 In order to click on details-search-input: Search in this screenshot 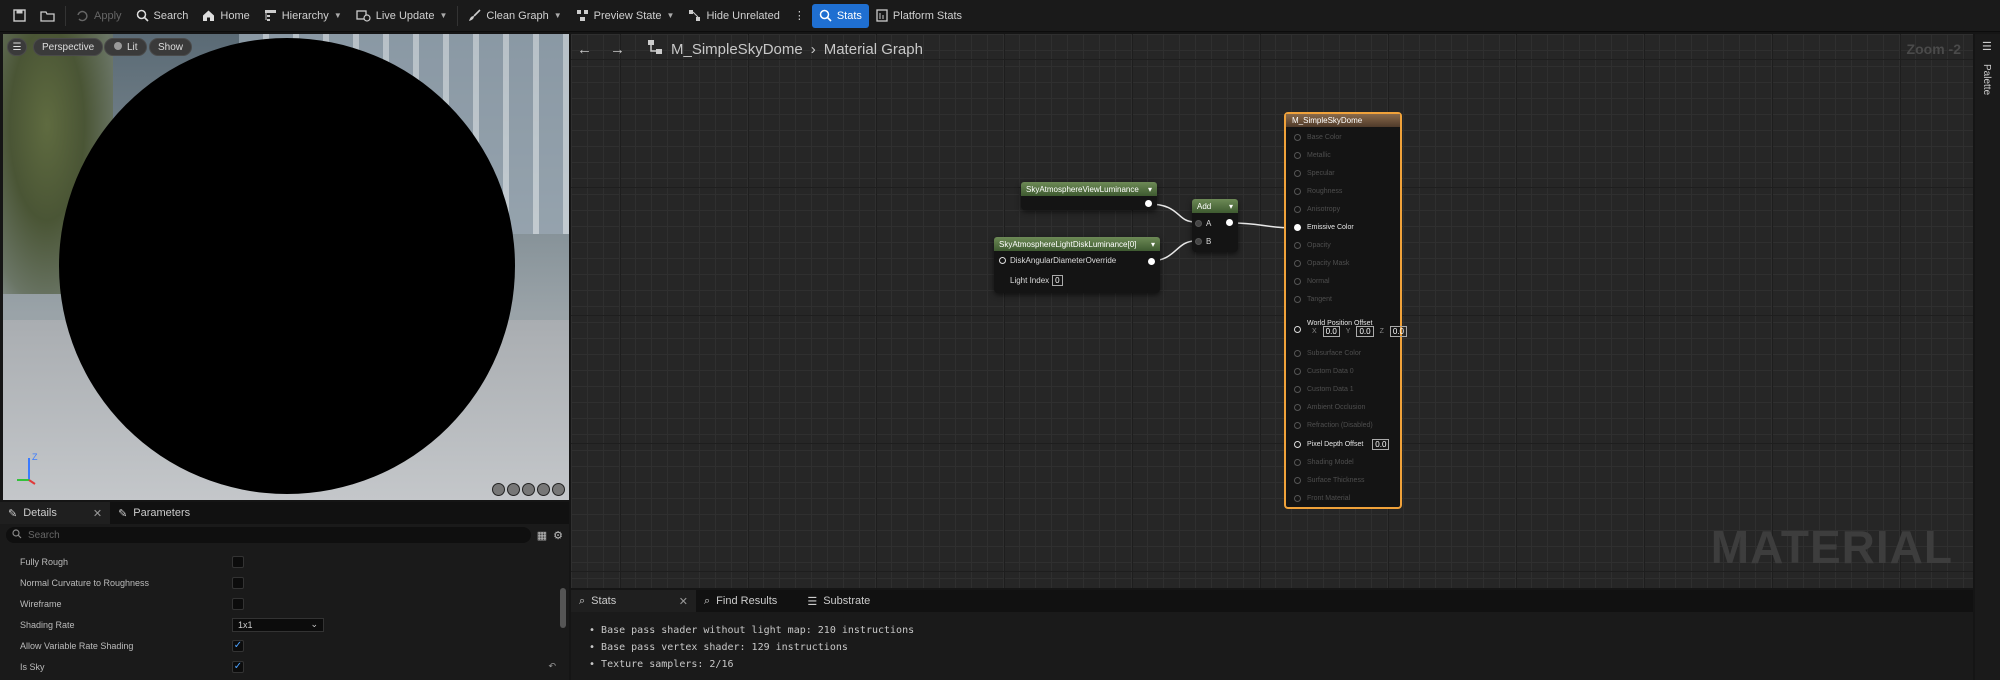, I will do `click(268, 535)`.